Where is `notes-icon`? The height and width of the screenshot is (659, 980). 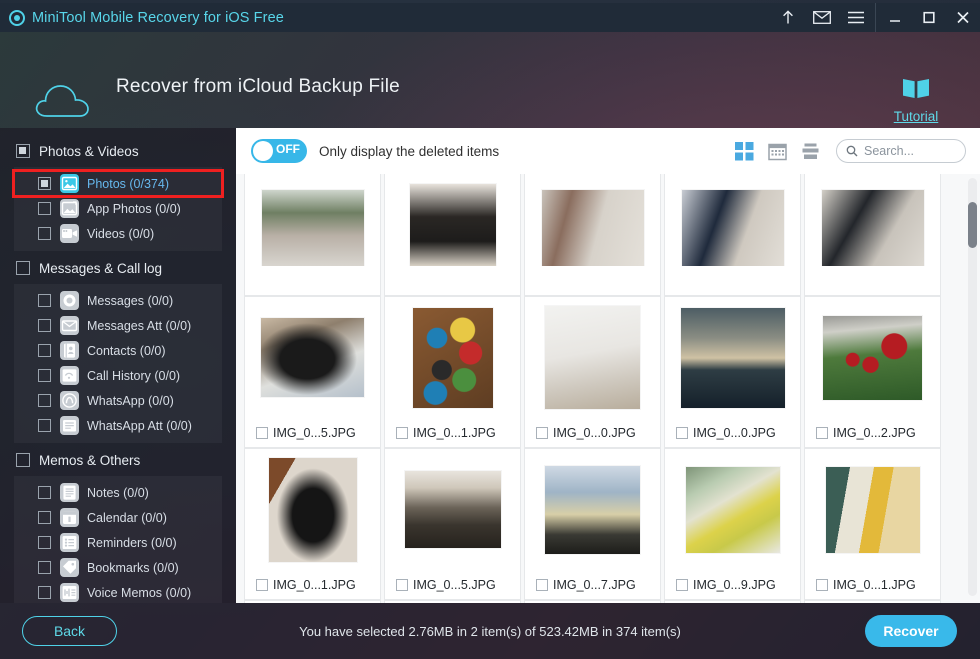 notes-icon is located at coordinates (69, 492).